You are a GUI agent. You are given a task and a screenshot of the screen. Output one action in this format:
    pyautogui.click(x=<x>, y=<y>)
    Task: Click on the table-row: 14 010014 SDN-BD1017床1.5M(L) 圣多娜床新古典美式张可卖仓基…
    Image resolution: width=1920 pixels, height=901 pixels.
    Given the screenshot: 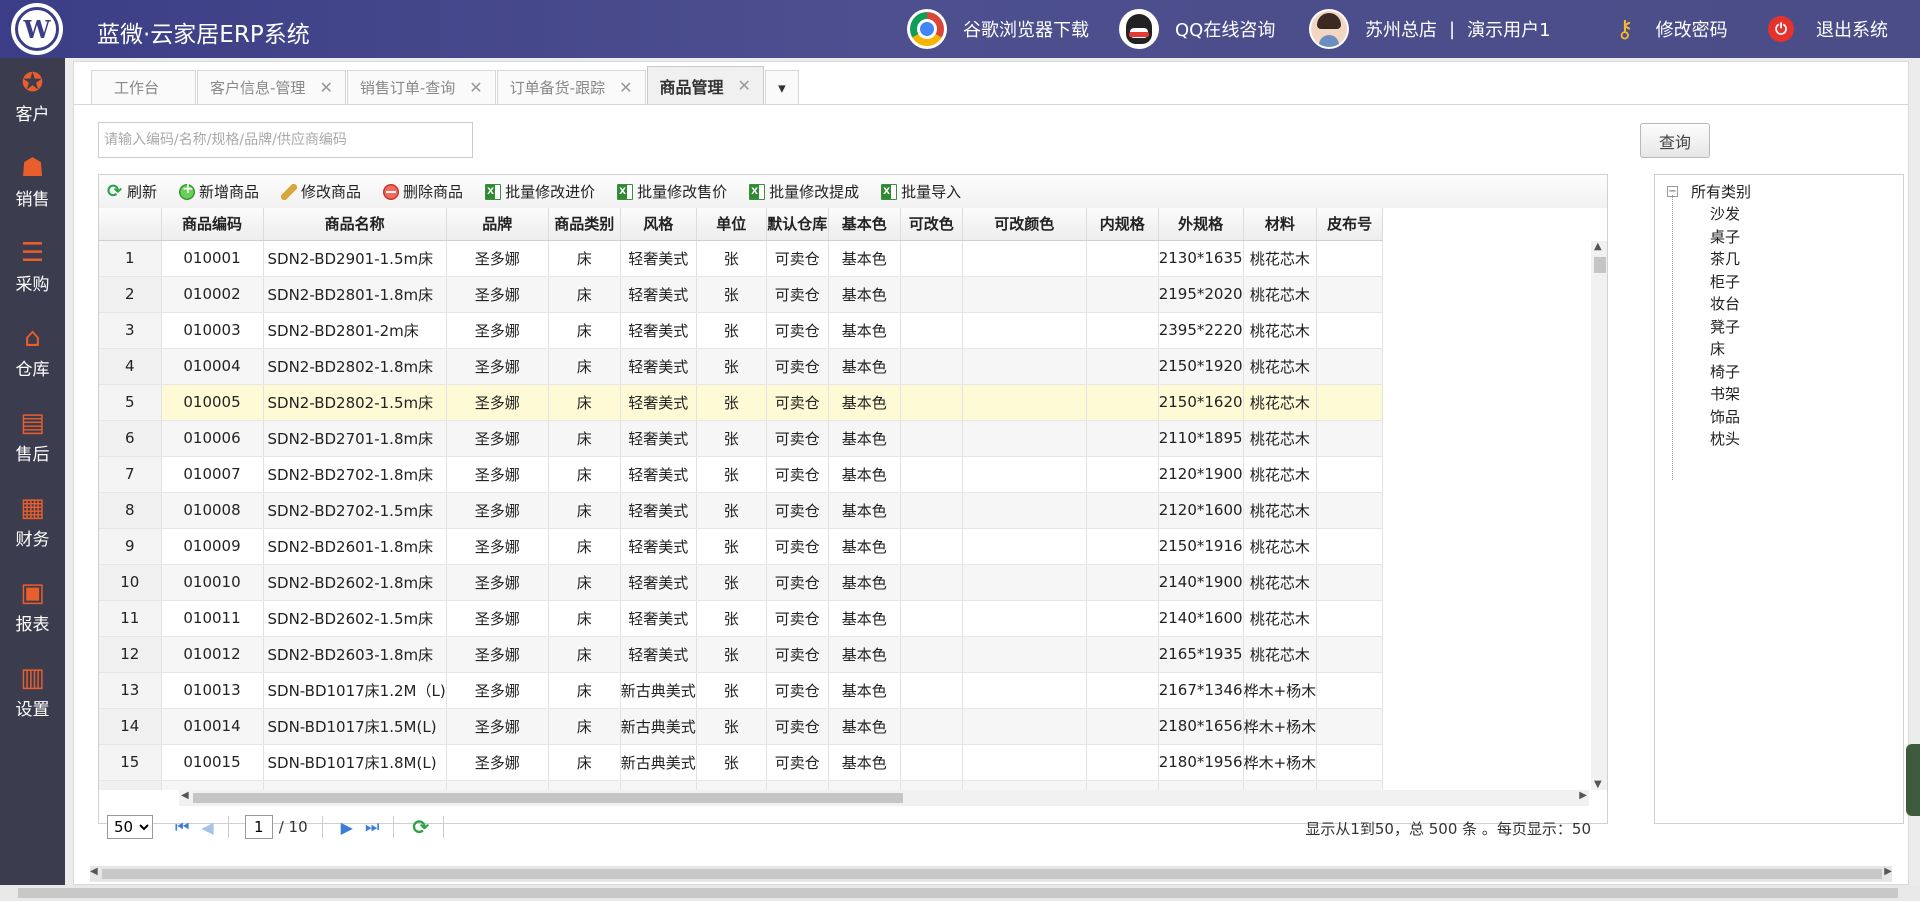 What is the action you would take?
    pyautogui.click(x=741, y=726)
    